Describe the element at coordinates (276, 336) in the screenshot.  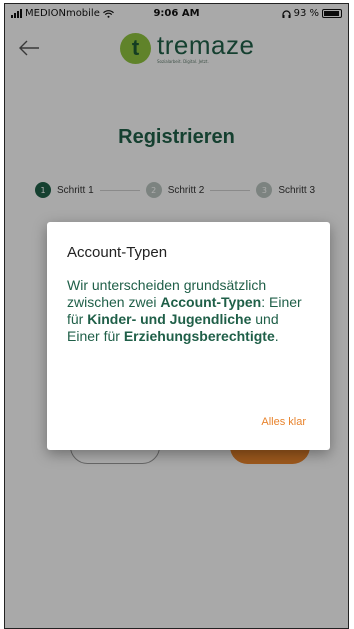
I see `dialog-text: .` at that location.